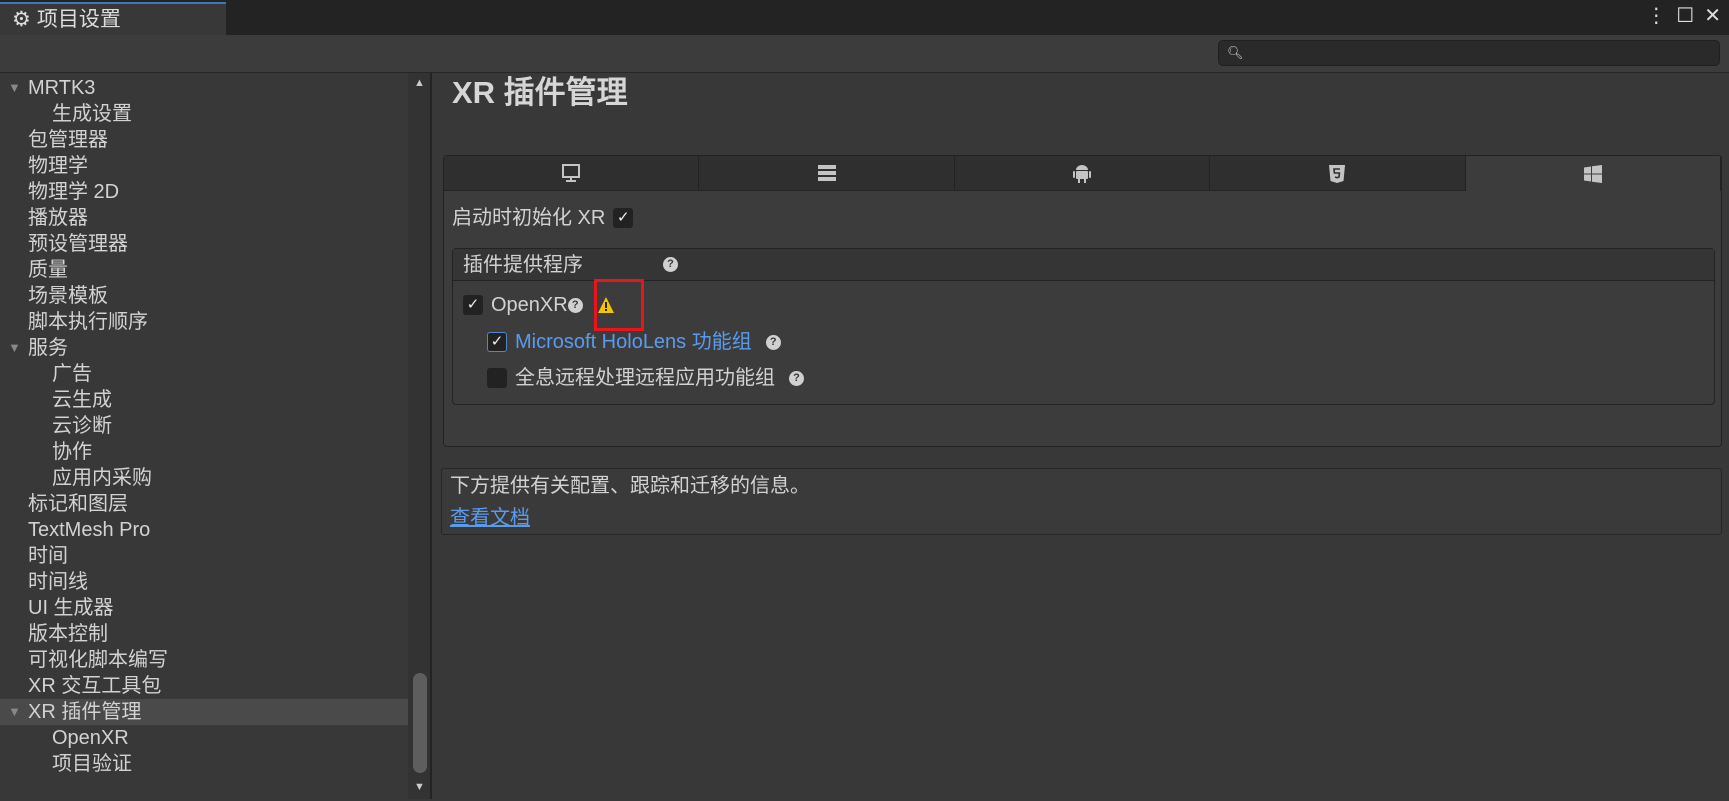  Describe the element at coordinates (204, 400) in the screenshot. I see `sidebar-item: 云生成` at that location.